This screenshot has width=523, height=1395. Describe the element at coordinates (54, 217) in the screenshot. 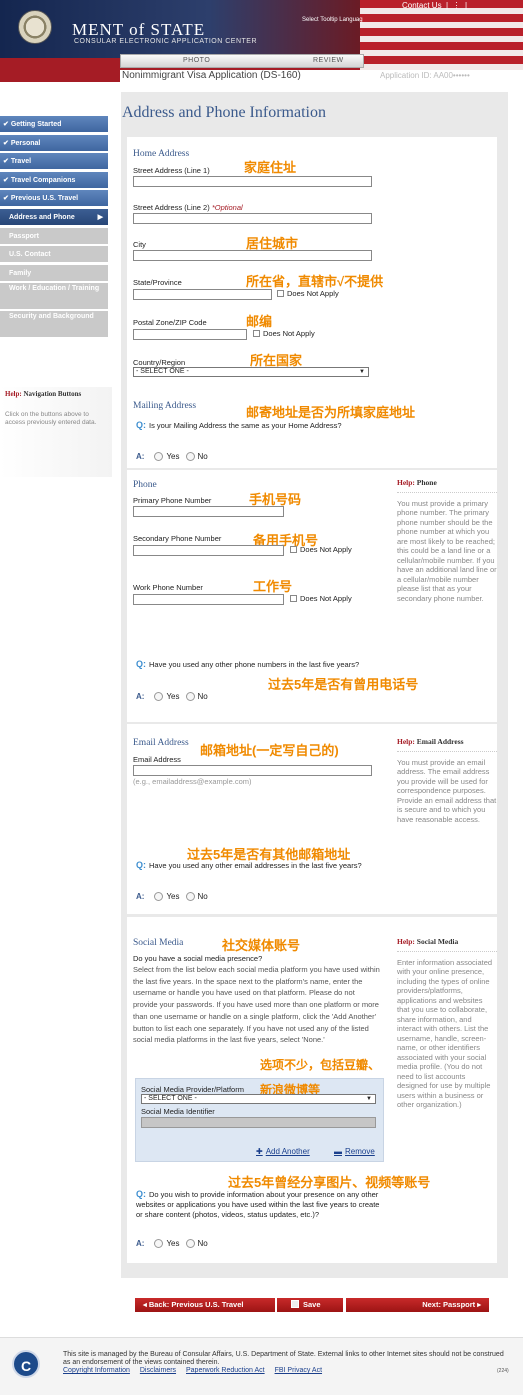

I see `sidebar-item-address-phone: Address and Phone ▶` at that location.